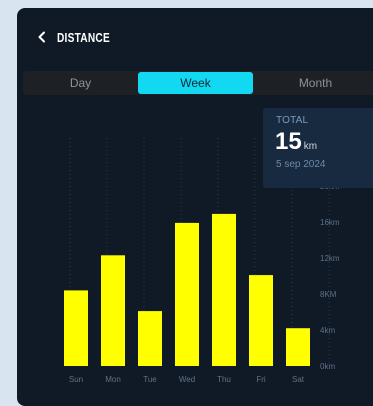 The image size is (373, 406). What do you see at coordinates (298, 379) in the screenshot?
I see `x-tick-label: Sat` at bounding box center [298, 379].